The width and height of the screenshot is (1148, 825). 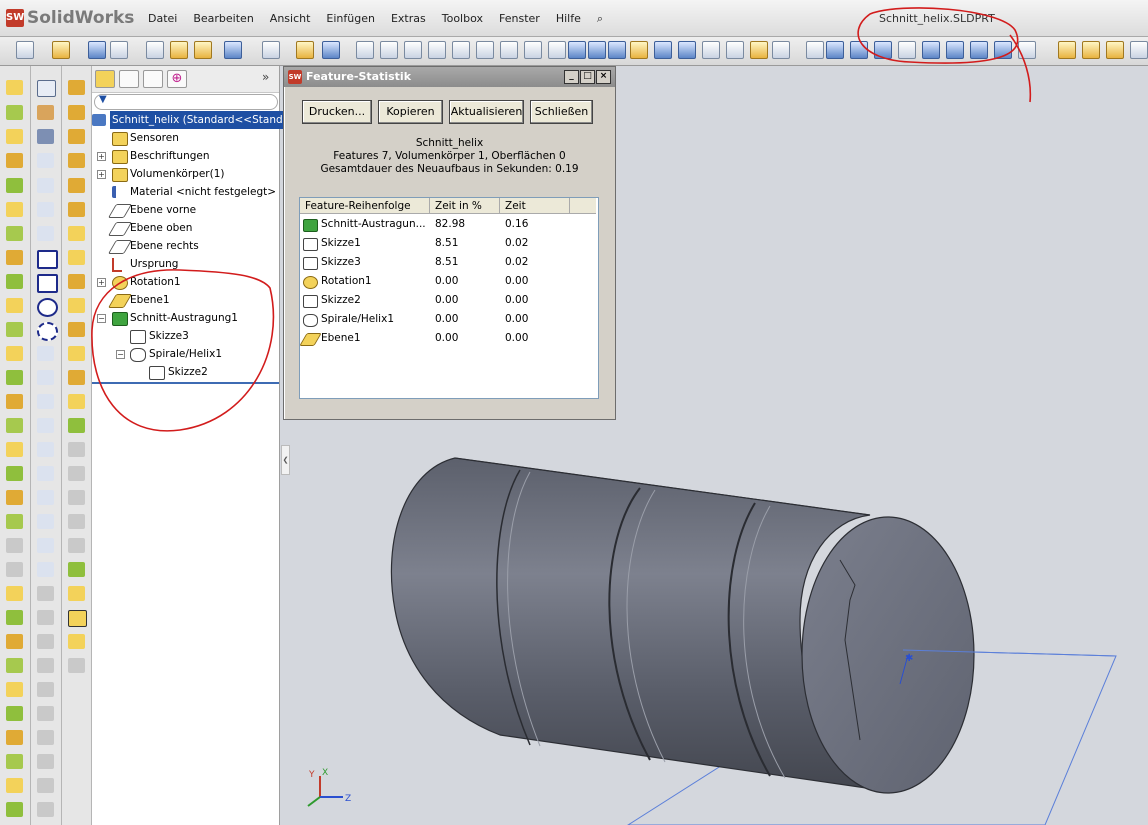 I want to click on row-feature-name: Skizze2, so click(x=341, y=300).